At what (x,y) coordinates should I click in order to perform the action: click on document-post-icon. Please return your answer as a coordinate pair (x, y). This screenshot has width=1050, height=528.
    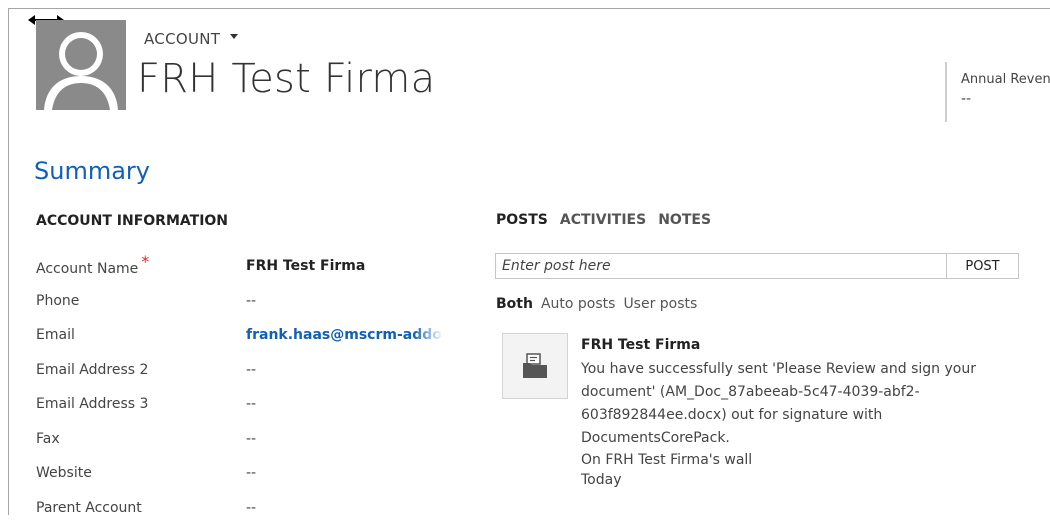
    Looking at the image, I should click on (535, 365).